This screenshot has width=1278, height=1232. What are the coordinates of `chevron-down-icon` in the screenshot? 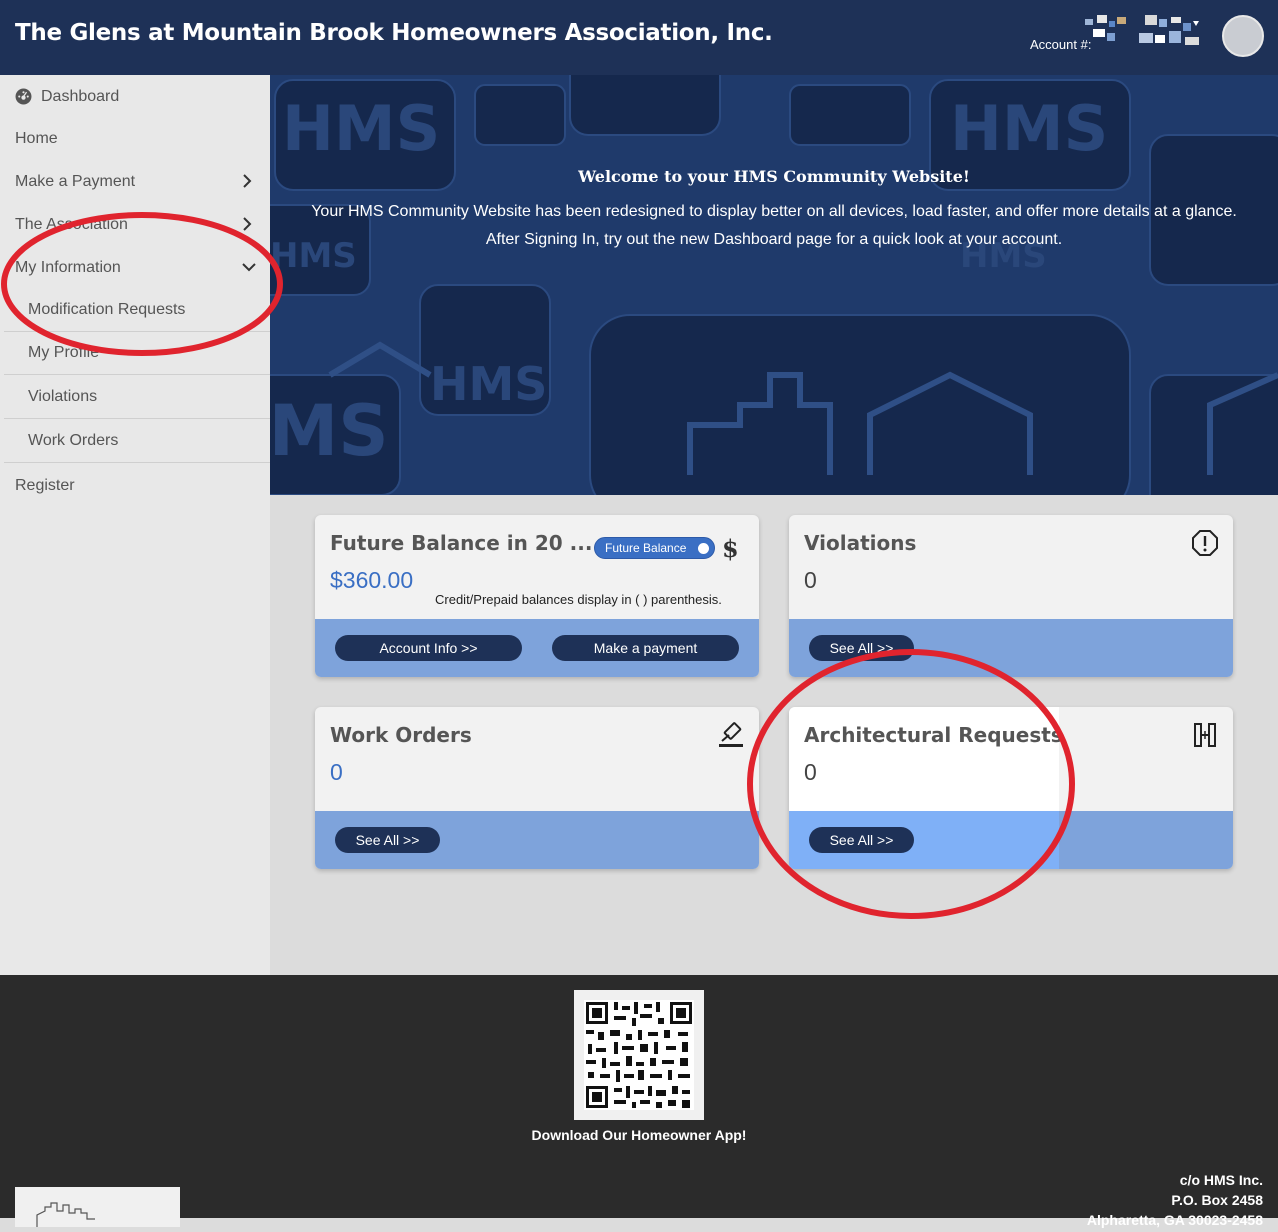 It's located at (249, 267).